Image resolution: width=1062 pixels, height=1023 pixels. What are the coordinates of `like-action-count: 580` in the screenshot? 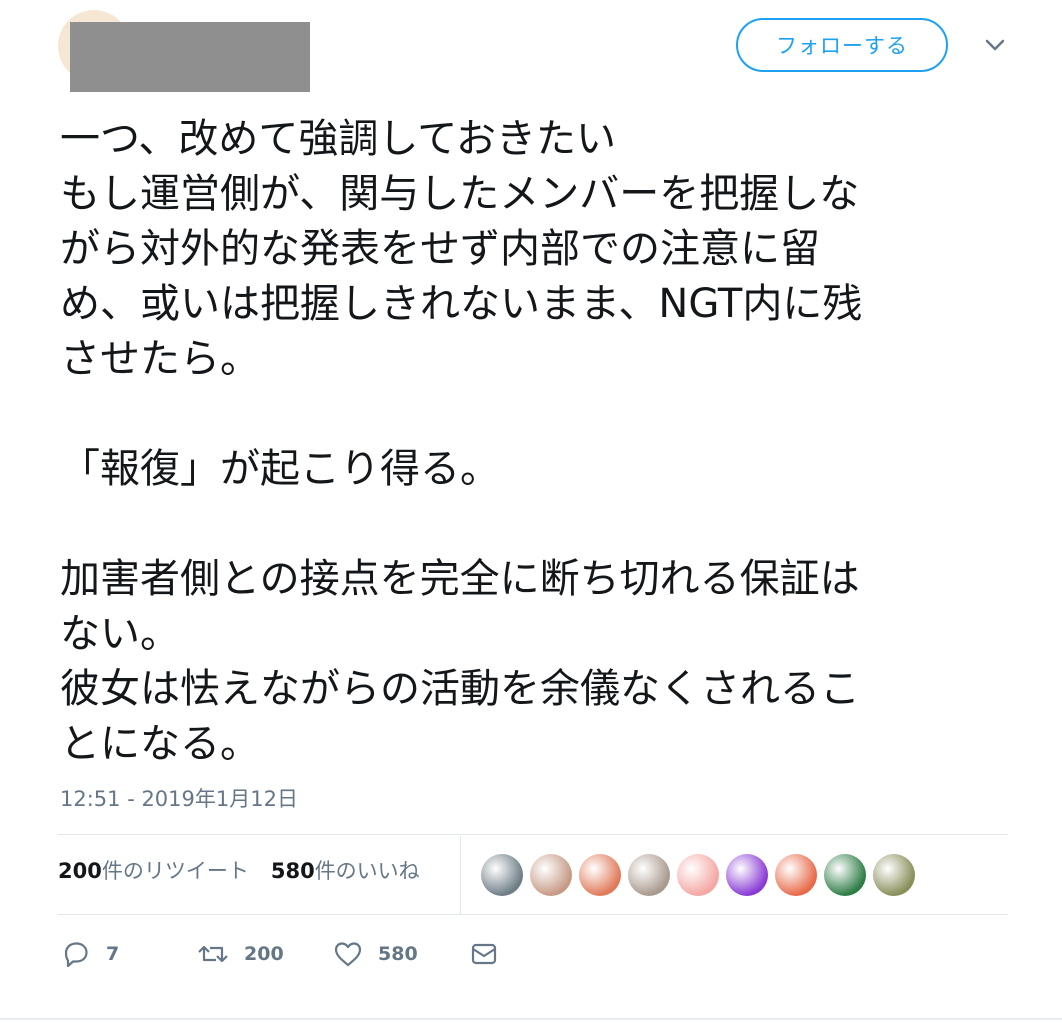 It's located at (398, 954).